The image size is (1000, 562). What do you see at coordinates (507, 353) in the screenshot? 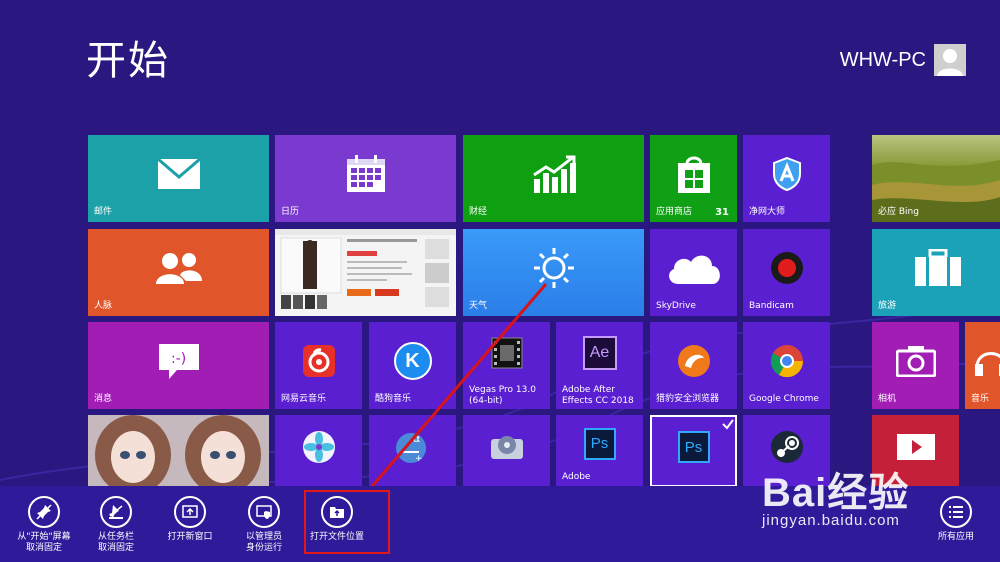
I see `film-strip-icon` at bounding box center [507, 353].